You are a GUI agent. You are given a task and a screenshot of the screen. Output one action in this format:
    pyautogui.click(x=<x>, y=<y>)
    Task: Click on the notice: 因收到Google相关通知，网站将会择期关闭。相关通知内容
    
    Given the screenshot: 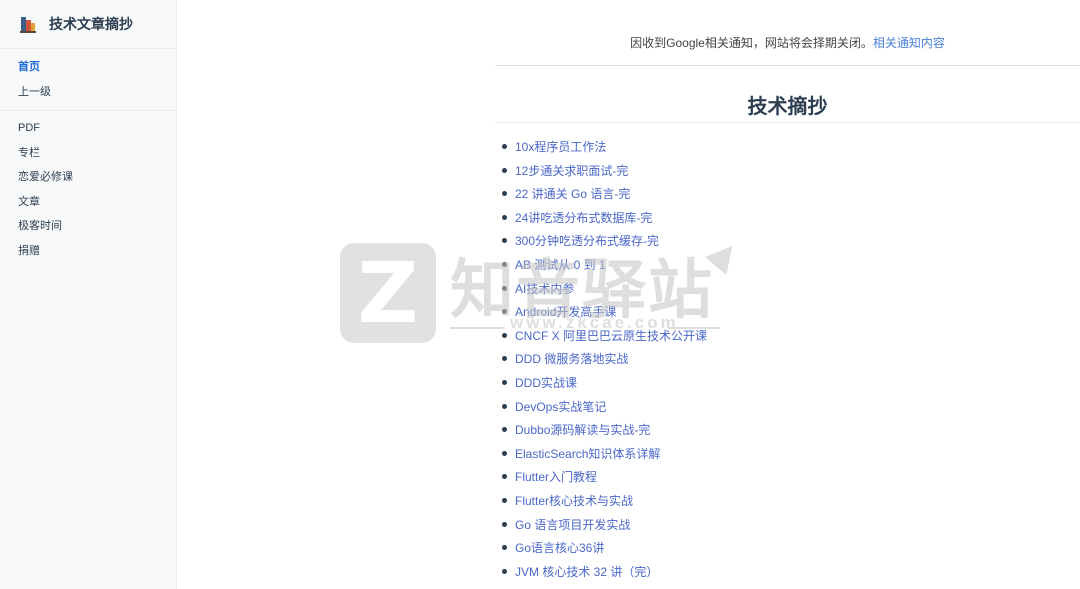 What is the action you would take?
    pyautogui.click(x=787, y=42)
    